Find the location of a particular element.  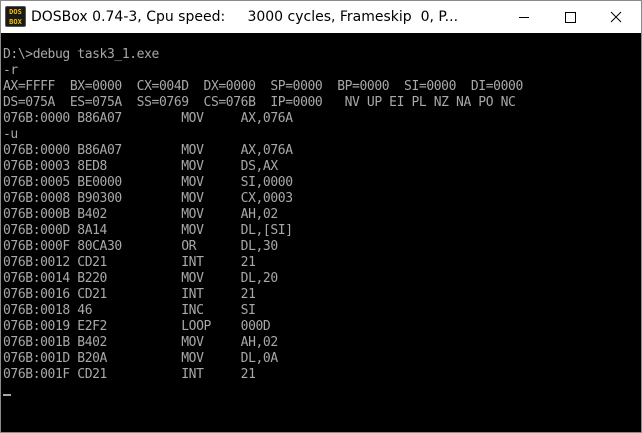

console-cursor is located at coordinates (7, 395).